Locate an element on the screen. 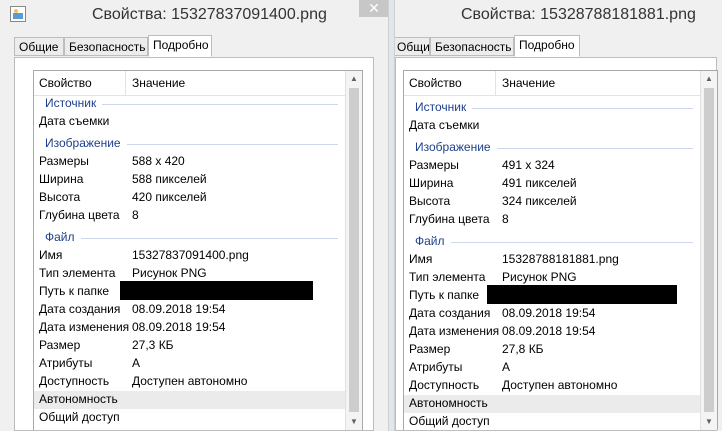  row-name: Имя 15327837091400.png is located at coordinates (190, 256).